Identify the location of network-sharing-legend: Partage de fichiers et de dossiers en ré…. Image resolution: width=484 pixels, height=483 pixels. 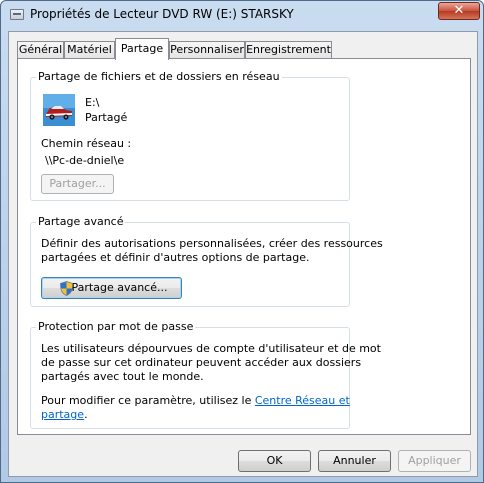
(159, 76).